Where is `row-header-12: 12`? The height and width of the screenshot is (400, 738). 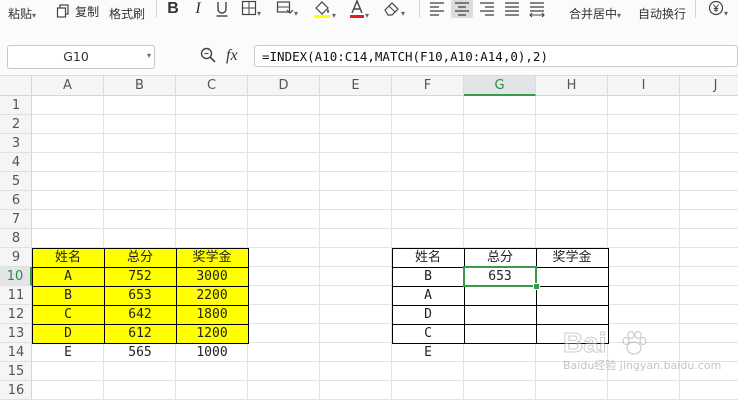
row-header-12: 12 is located at coordinates (16, 314).